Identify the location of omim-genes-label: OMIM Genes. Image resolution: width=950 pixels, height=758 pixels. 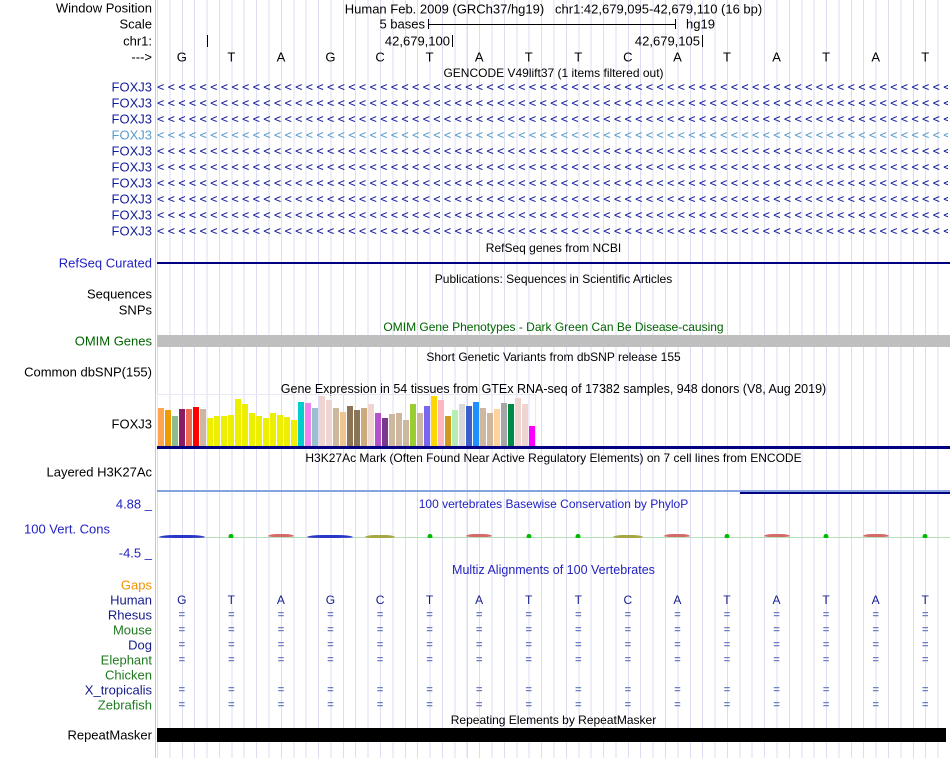
(113, 341).